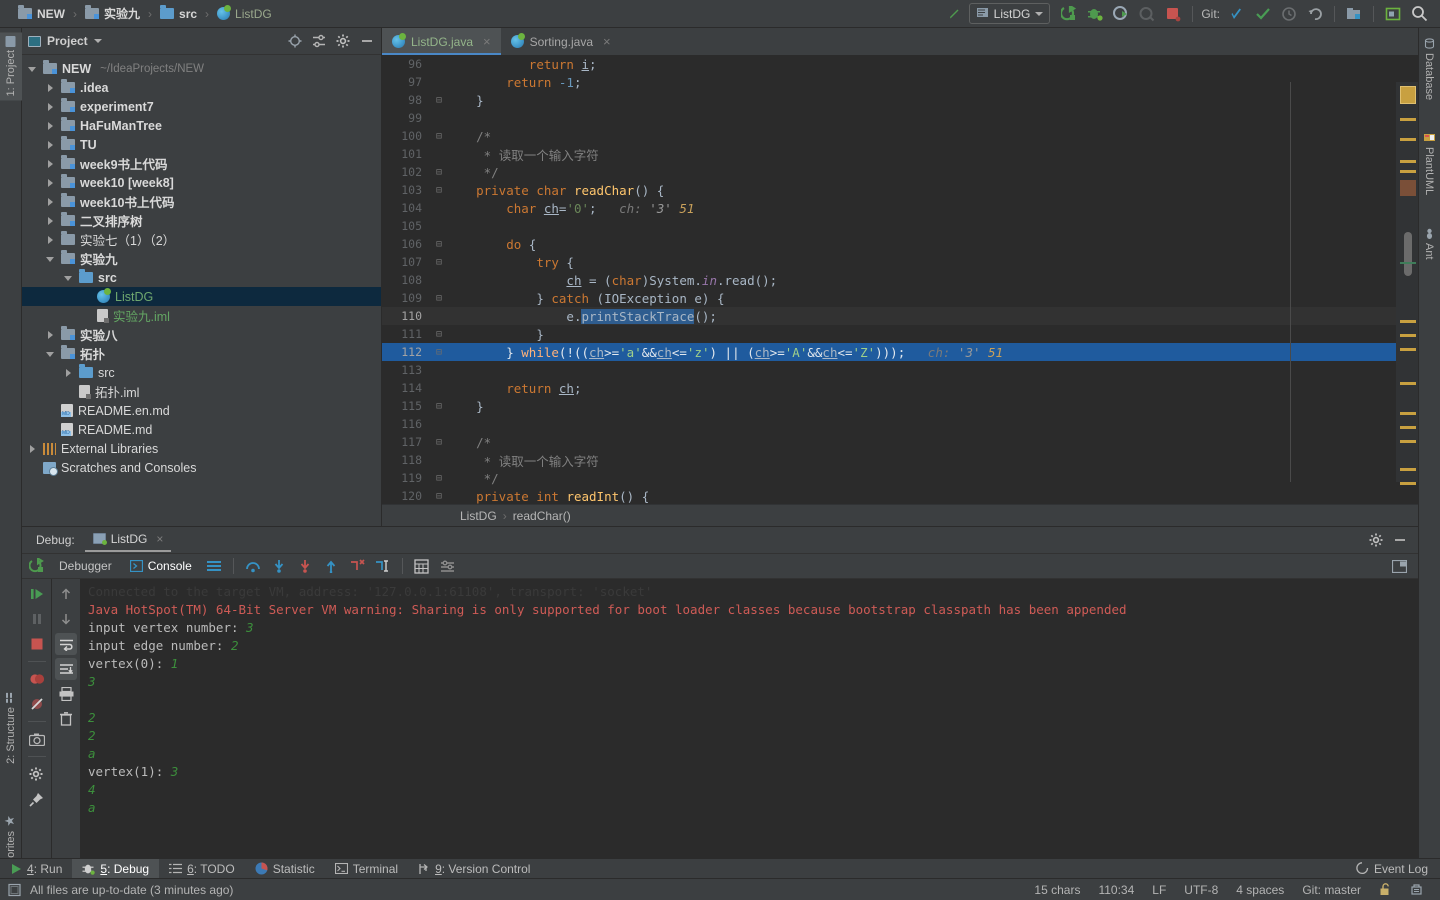 Image resolution: width=1440 pixels, height=900 pixels. Describe the element at coordinates (201, 277) in the screenshot. I see `tree-node: src` at that location.